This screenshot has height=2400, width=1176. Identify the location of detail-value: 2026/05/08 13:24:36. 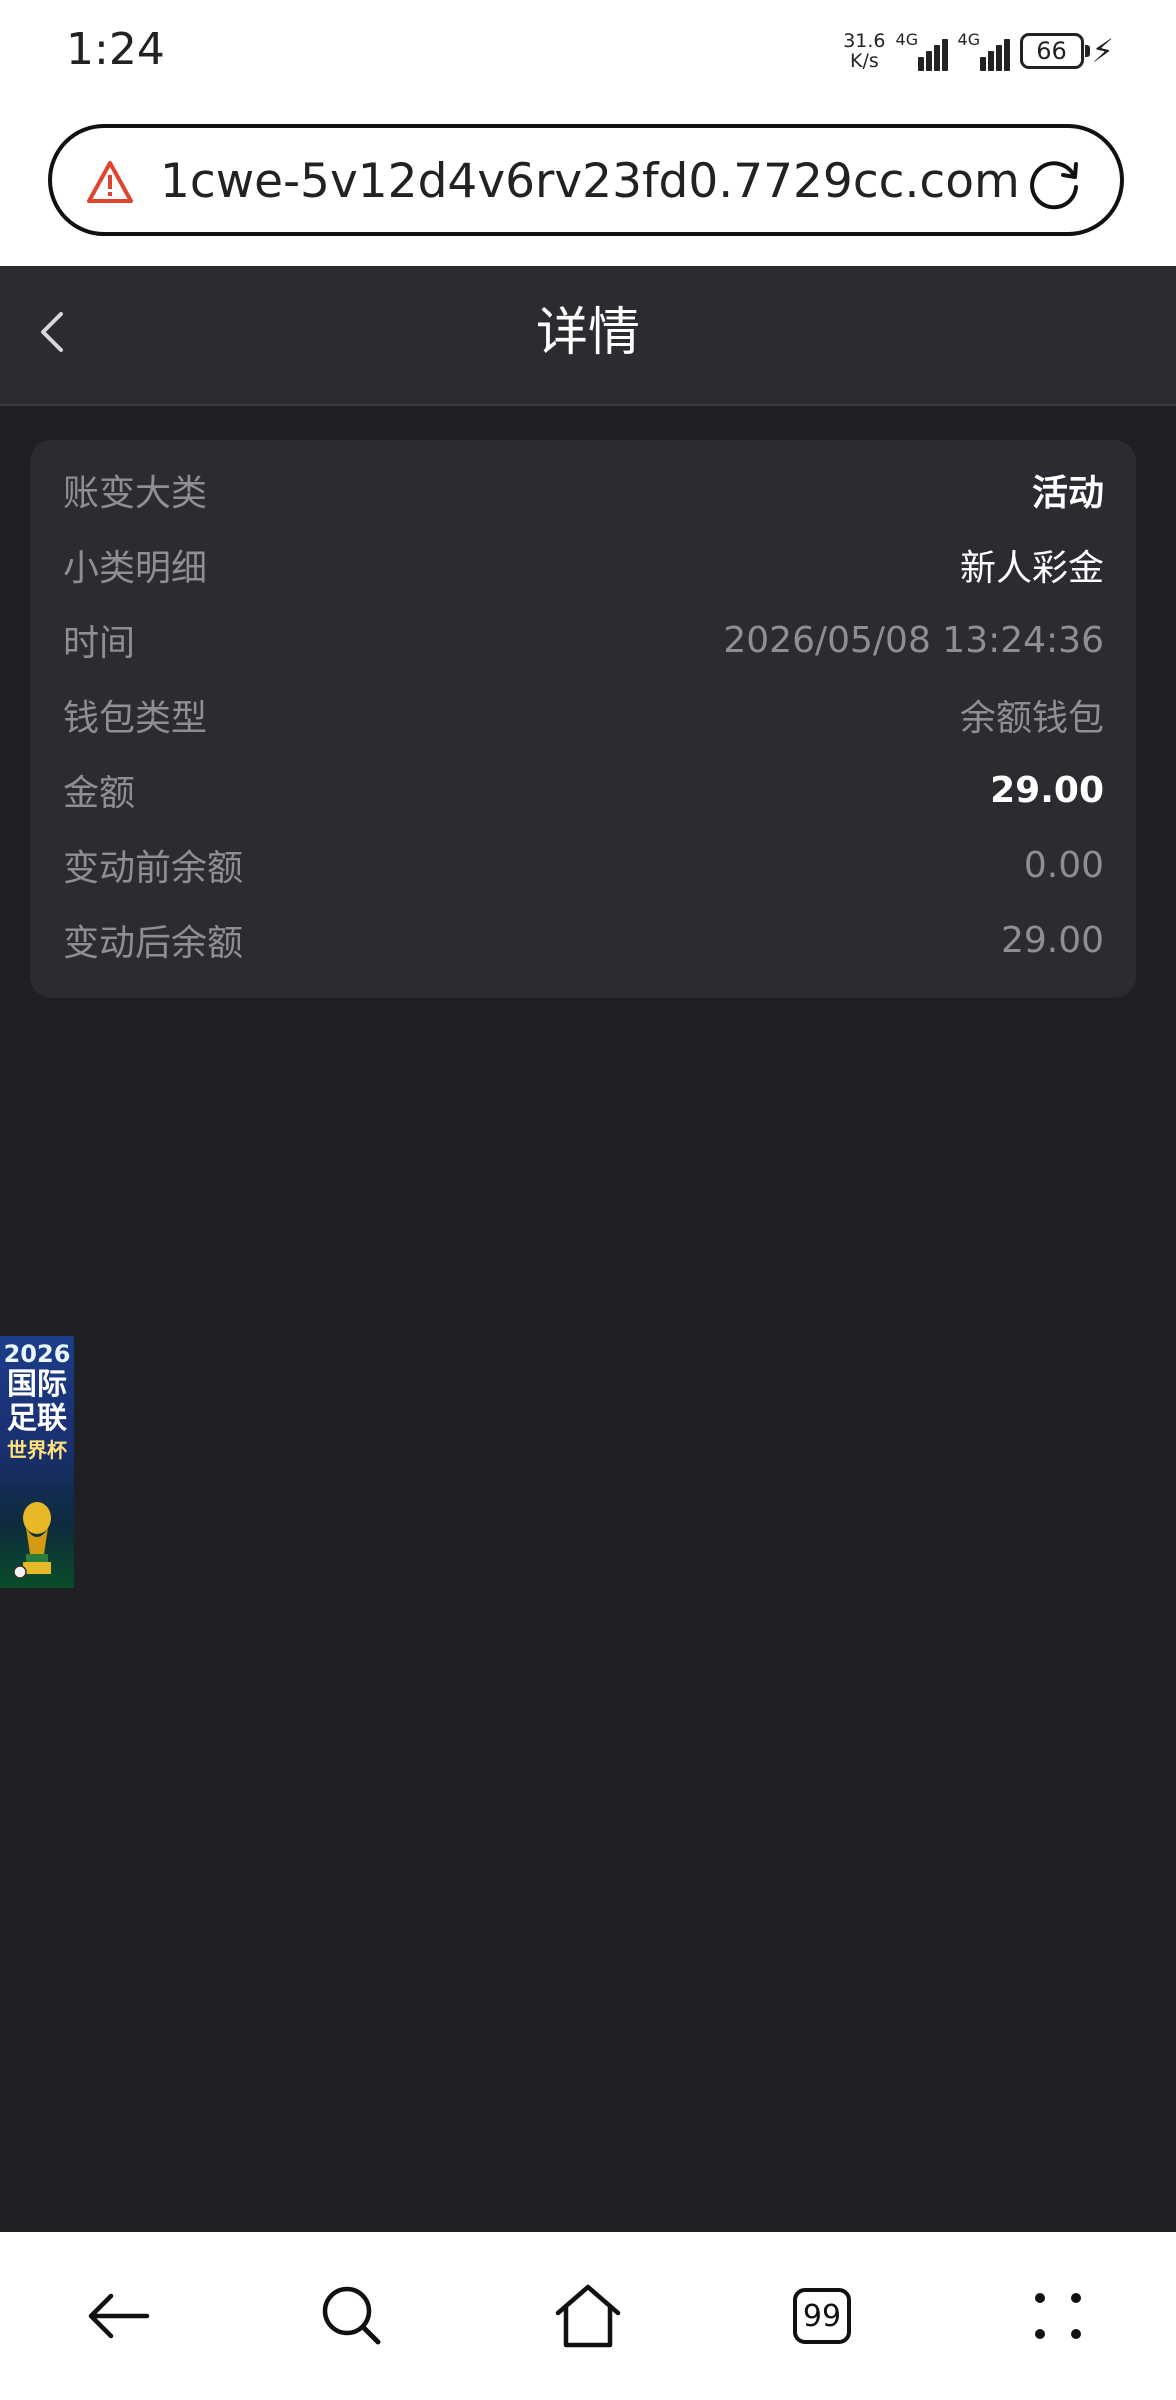
(913, 640).